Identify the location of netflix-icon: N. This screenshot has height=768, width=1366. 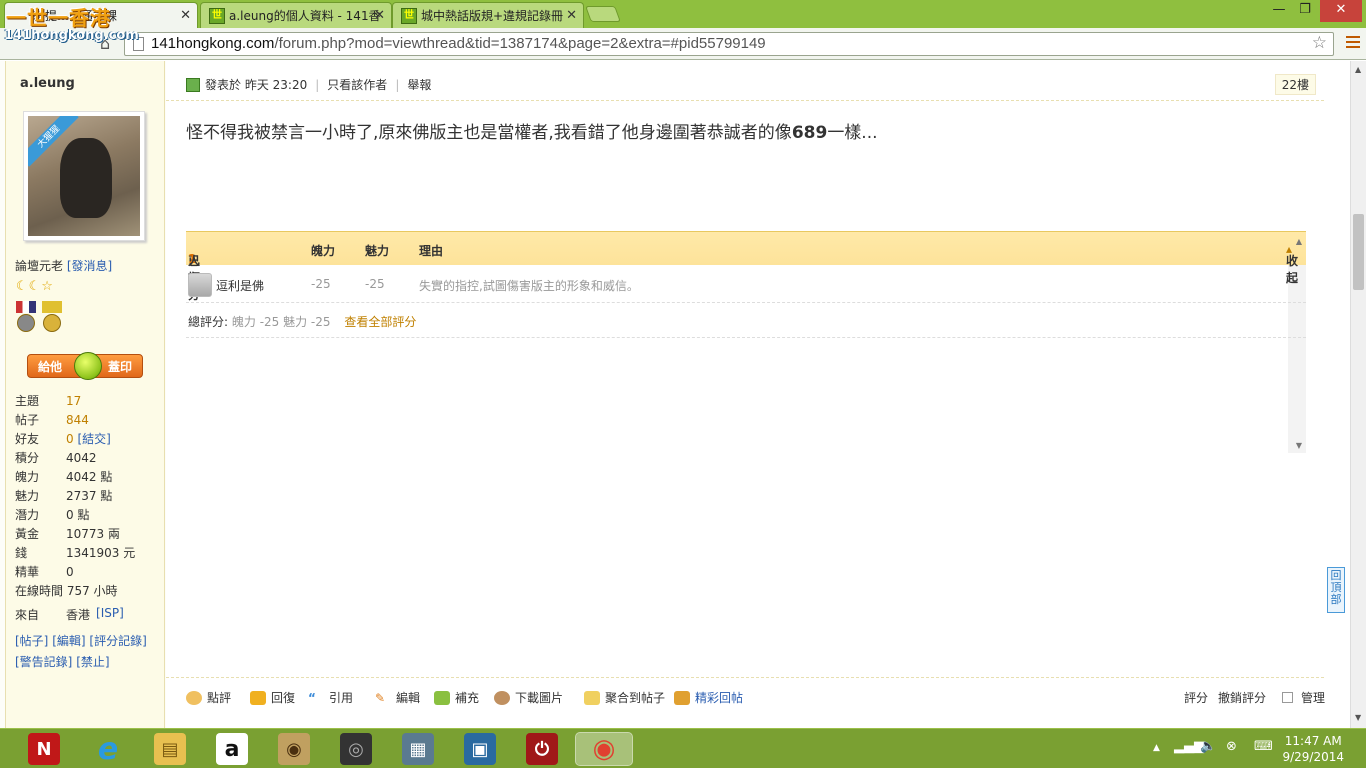
(44, 749).